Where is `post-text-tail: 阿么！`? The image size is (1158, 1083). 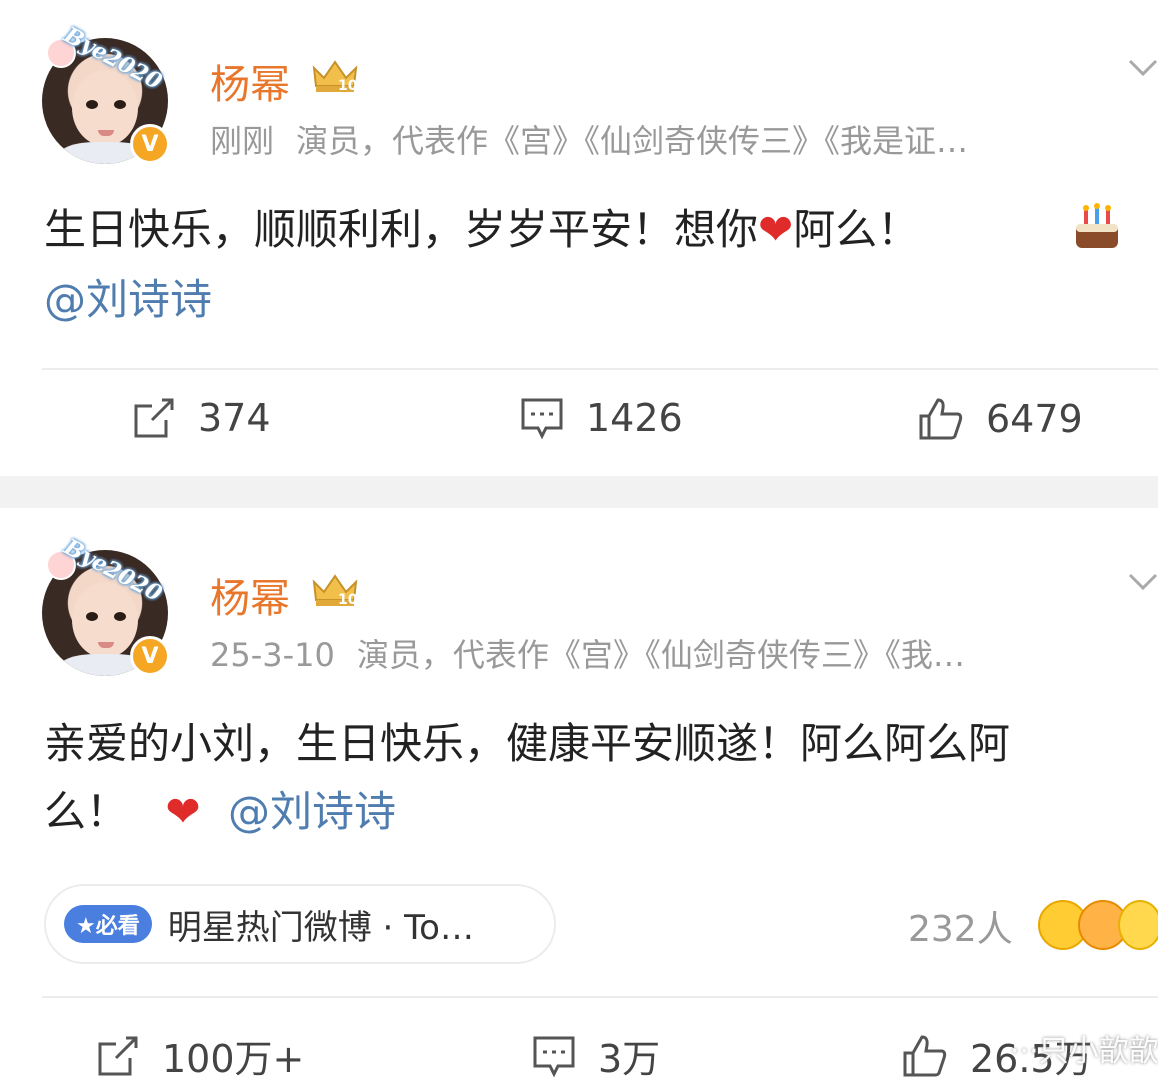
post-text-tail: 阿么！ is located at coordinates (856, 229).